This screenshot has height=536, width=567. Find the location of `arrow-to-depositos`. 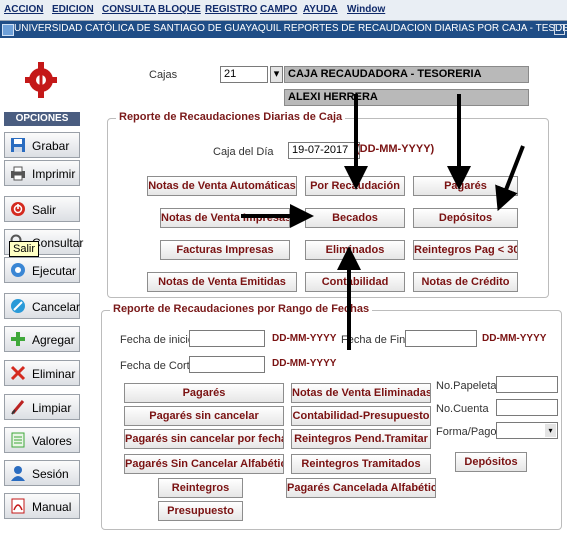

arrow-to-depositos is located at coordinates (510, 178).